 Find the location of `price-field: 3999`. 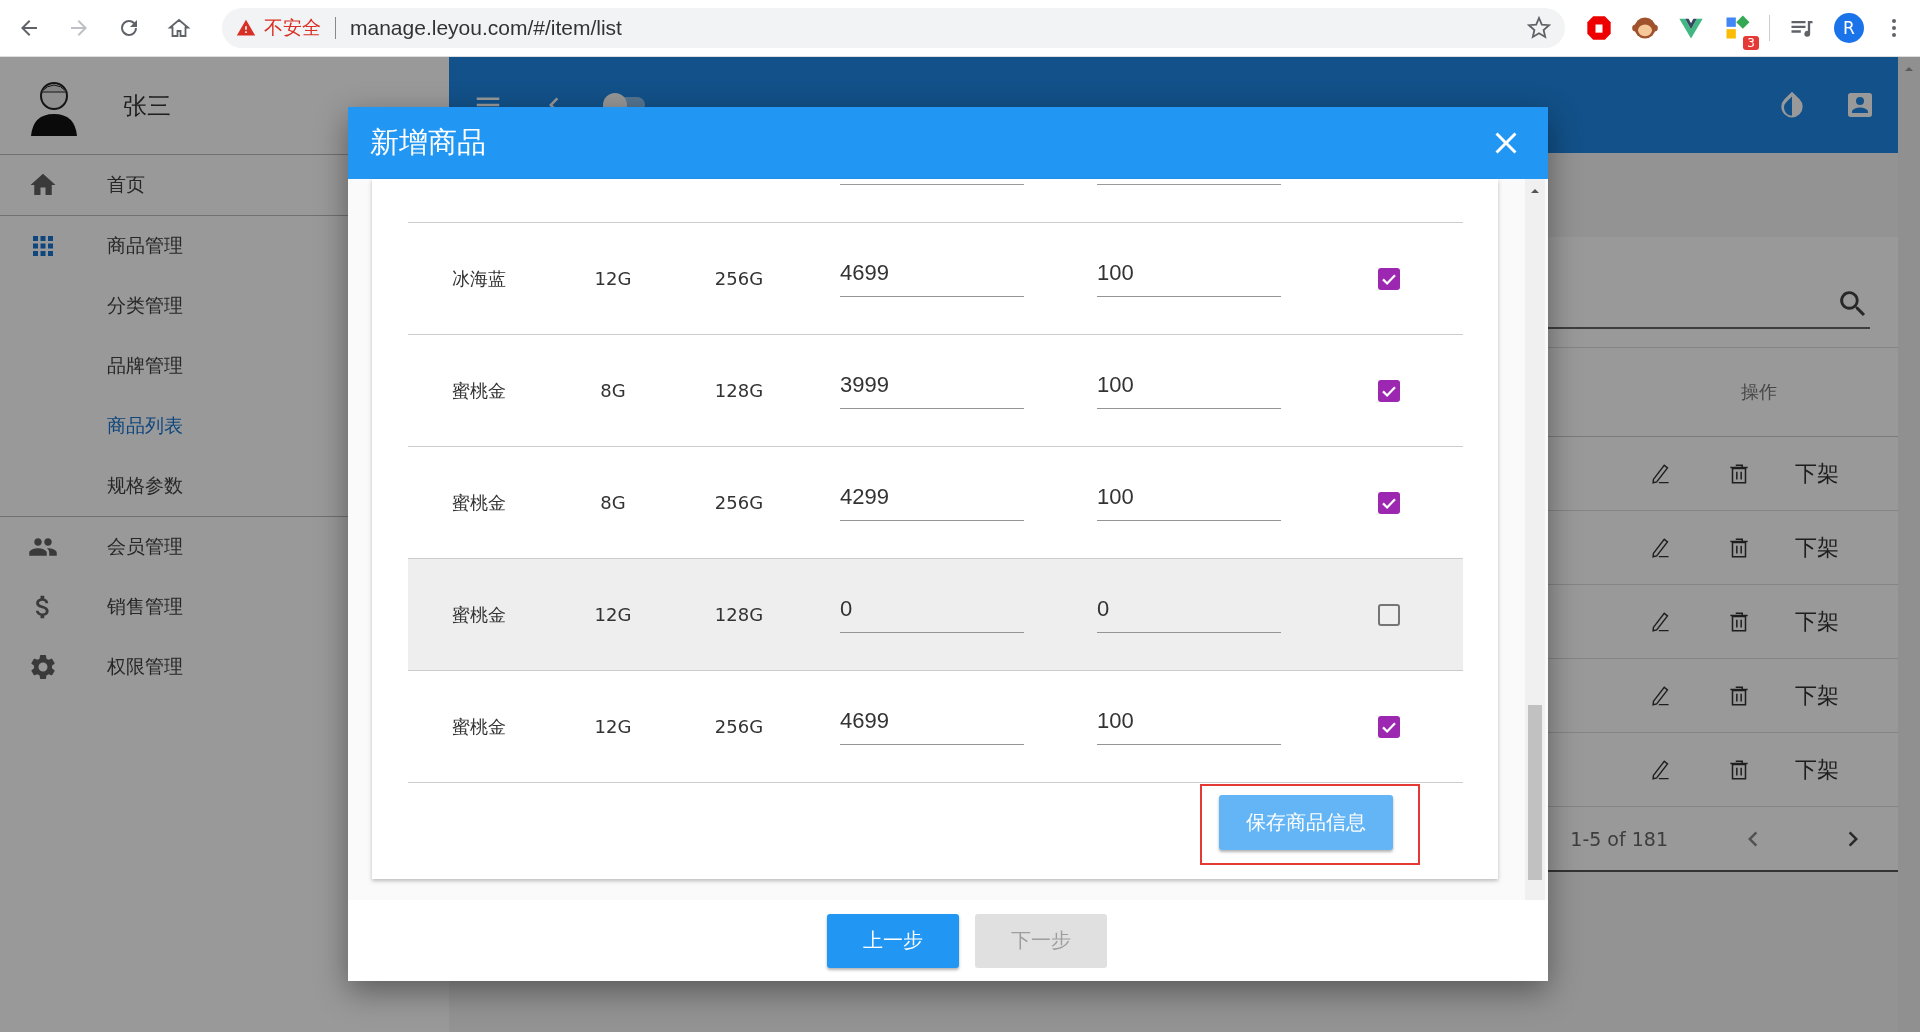

price-field: 3999 is located at coordinates (932, 390).